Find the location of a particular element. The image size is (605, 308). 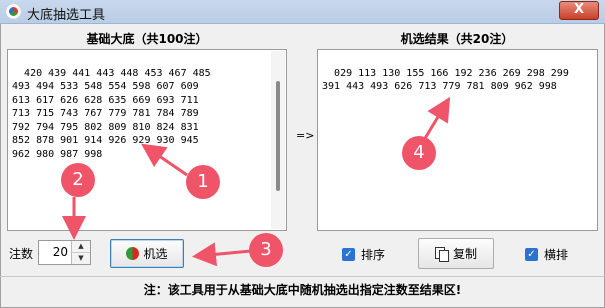

horizontal-checkbox: ✓ 横排 is located at coordinates (546, 254).